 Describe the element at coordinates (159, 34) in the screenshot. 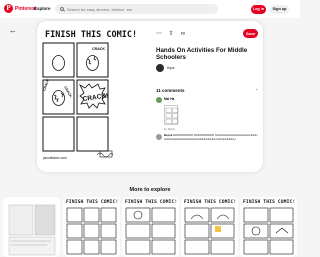

I see `more-options-icon: ⋯` at that location.